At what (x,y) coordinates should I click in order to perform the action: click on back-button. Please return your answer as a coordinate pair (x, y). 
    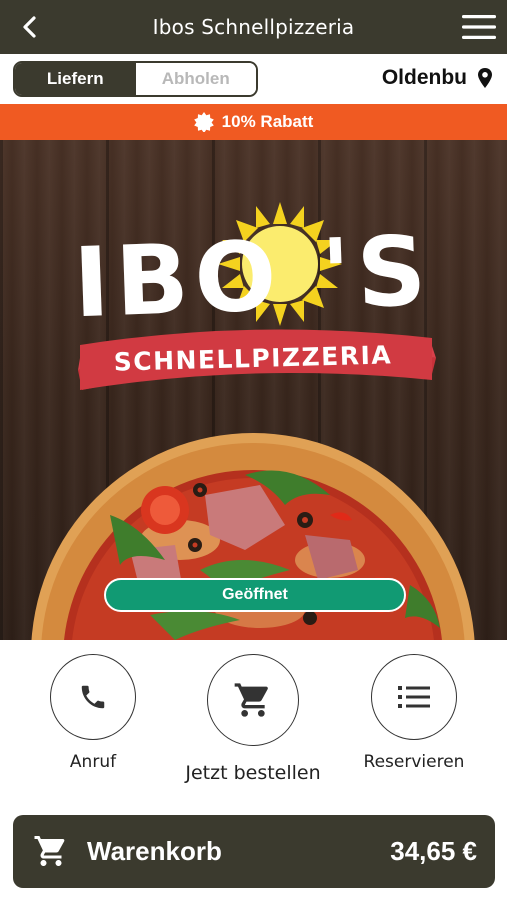
    Looking at the image, I should click on (29, 27).